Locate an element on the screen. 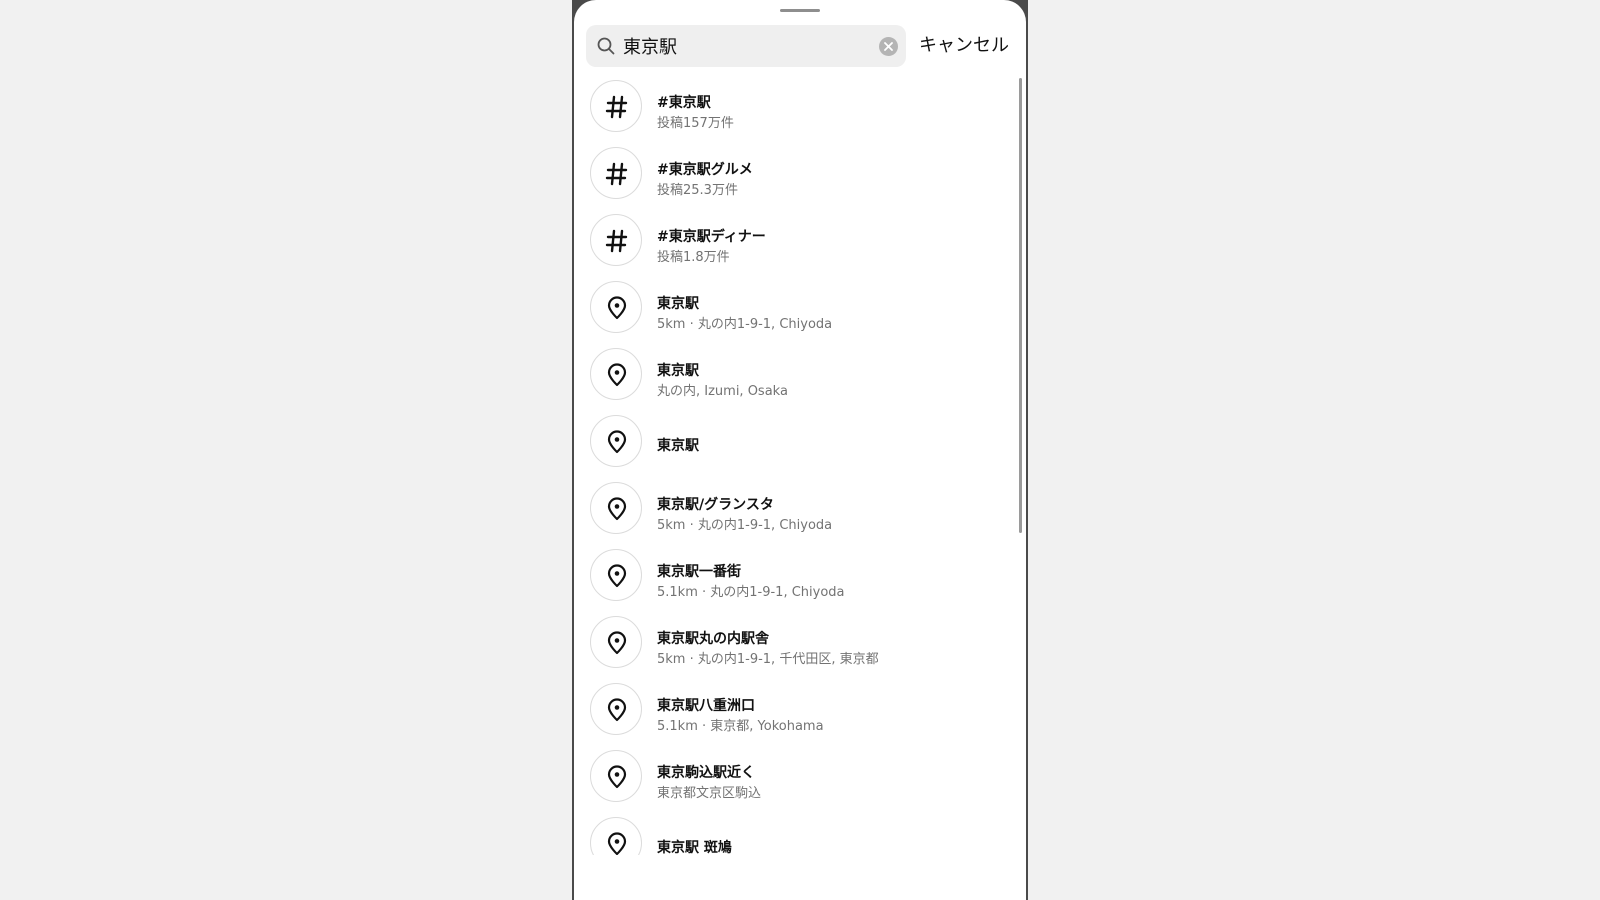 The image size is (1600, 900). result-subtitle: 5.1km · 東京都, Yokohama is located at coordinates (740, 726).